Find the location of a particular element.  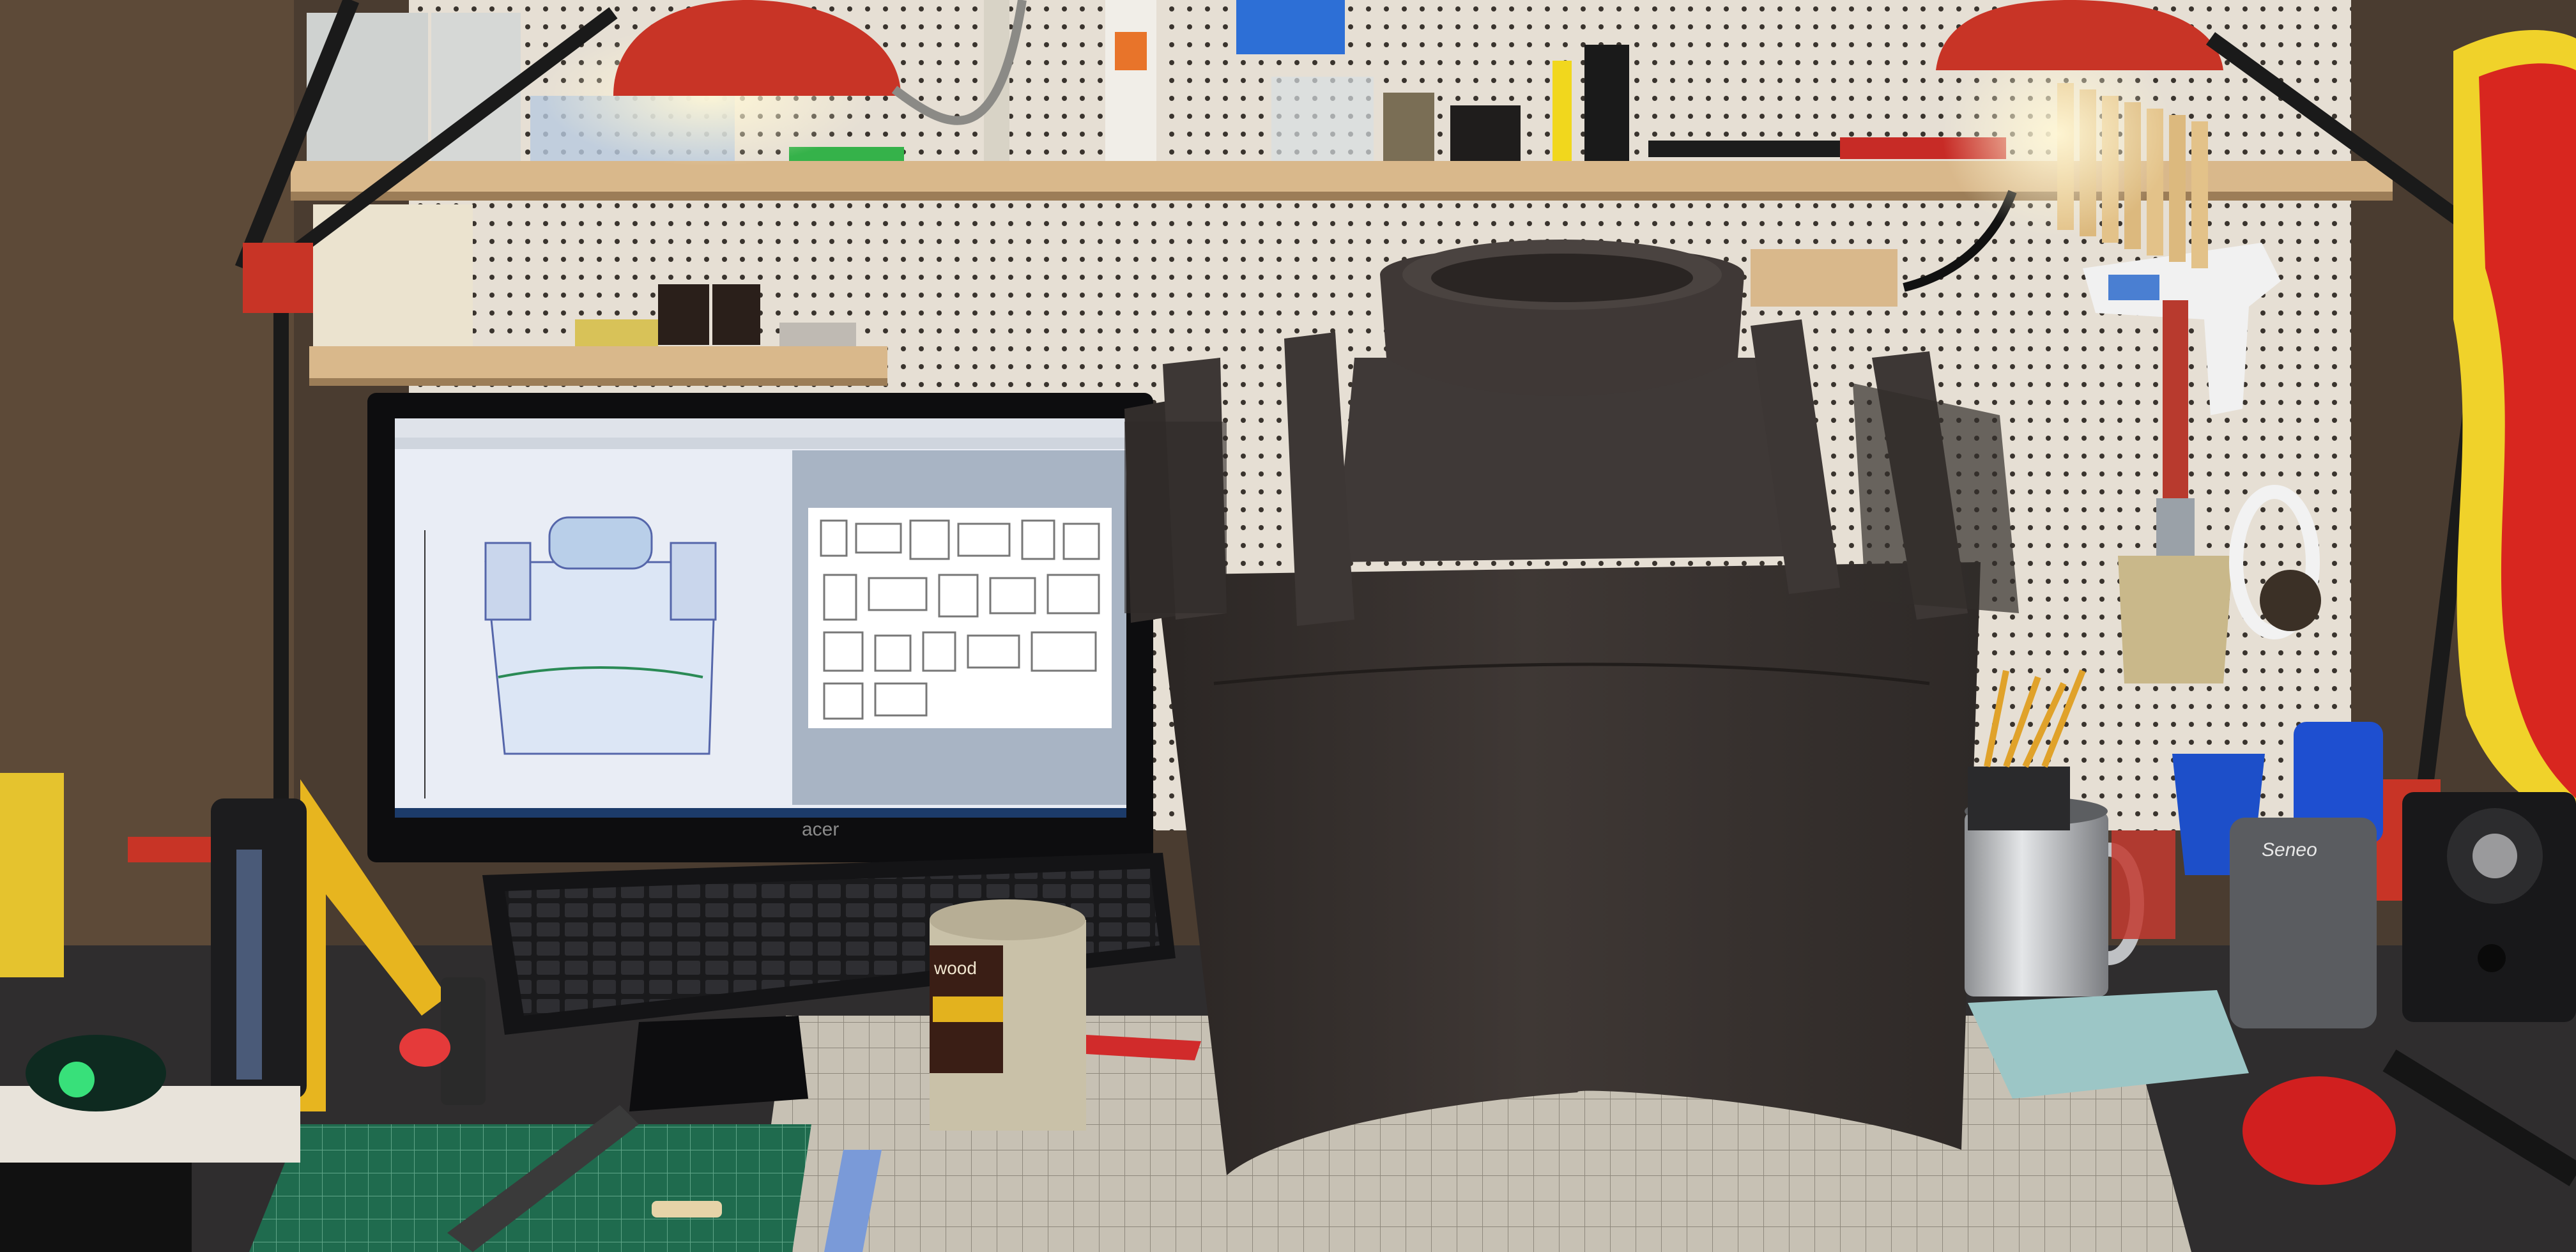

foam-scrap is located at coordinates (687, 1209).